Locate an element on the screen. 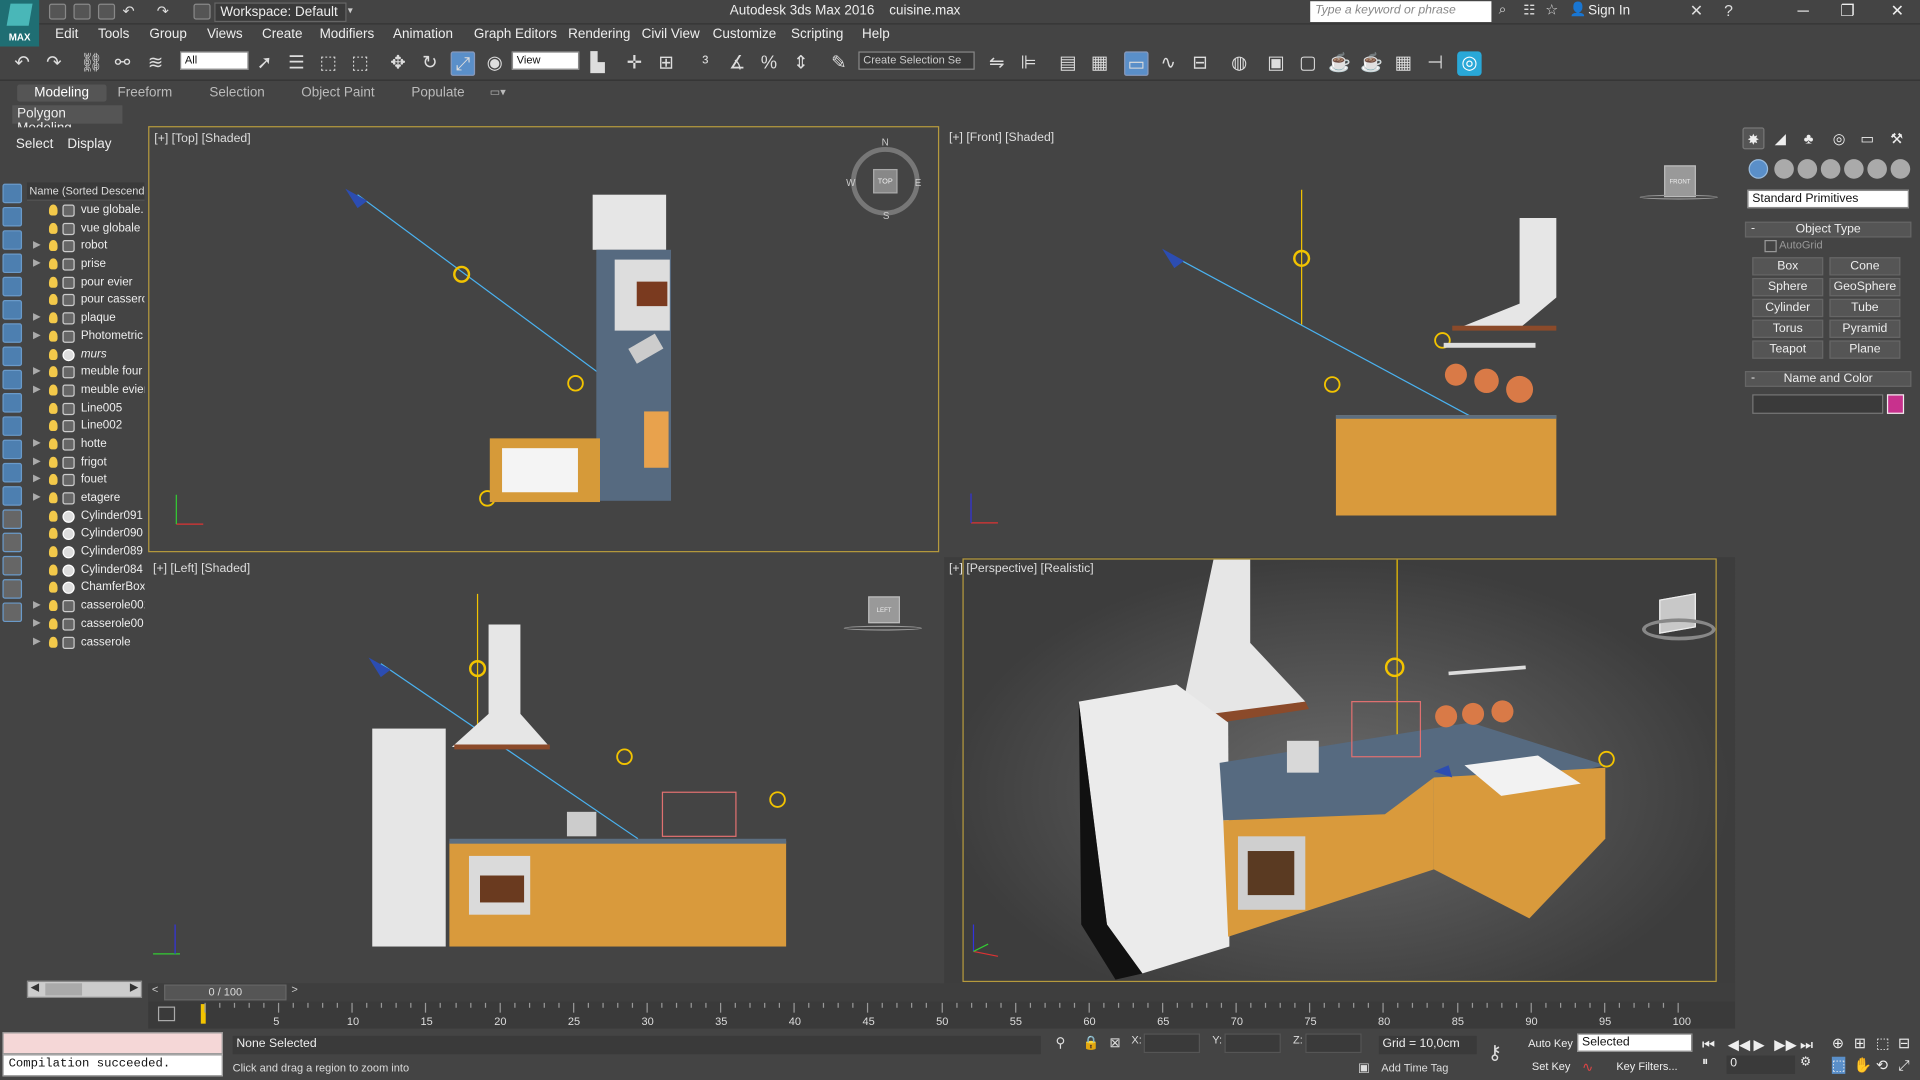 The height and width of the screenshot is (1080, 1920). ribbon-tab-modeling: Modeling is located at coordinates (62, 93).